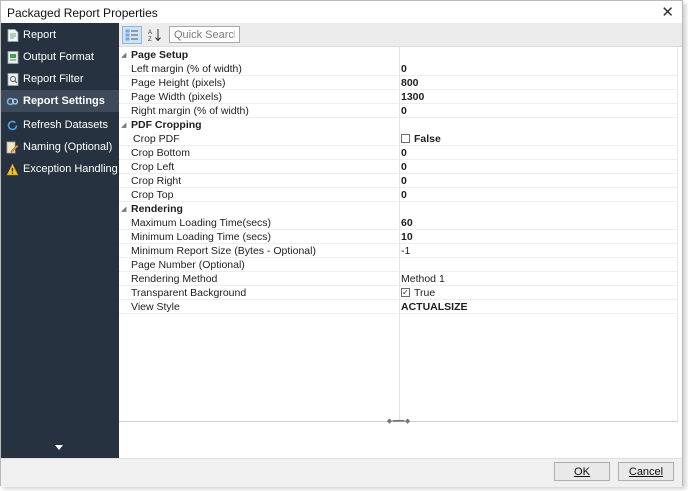 This screenshot has height=491, width=688. Describe the element at coordinates (398, 83) in the screenshot. I see `property-row-page-height: Page Height (pixels) 800` at that location.